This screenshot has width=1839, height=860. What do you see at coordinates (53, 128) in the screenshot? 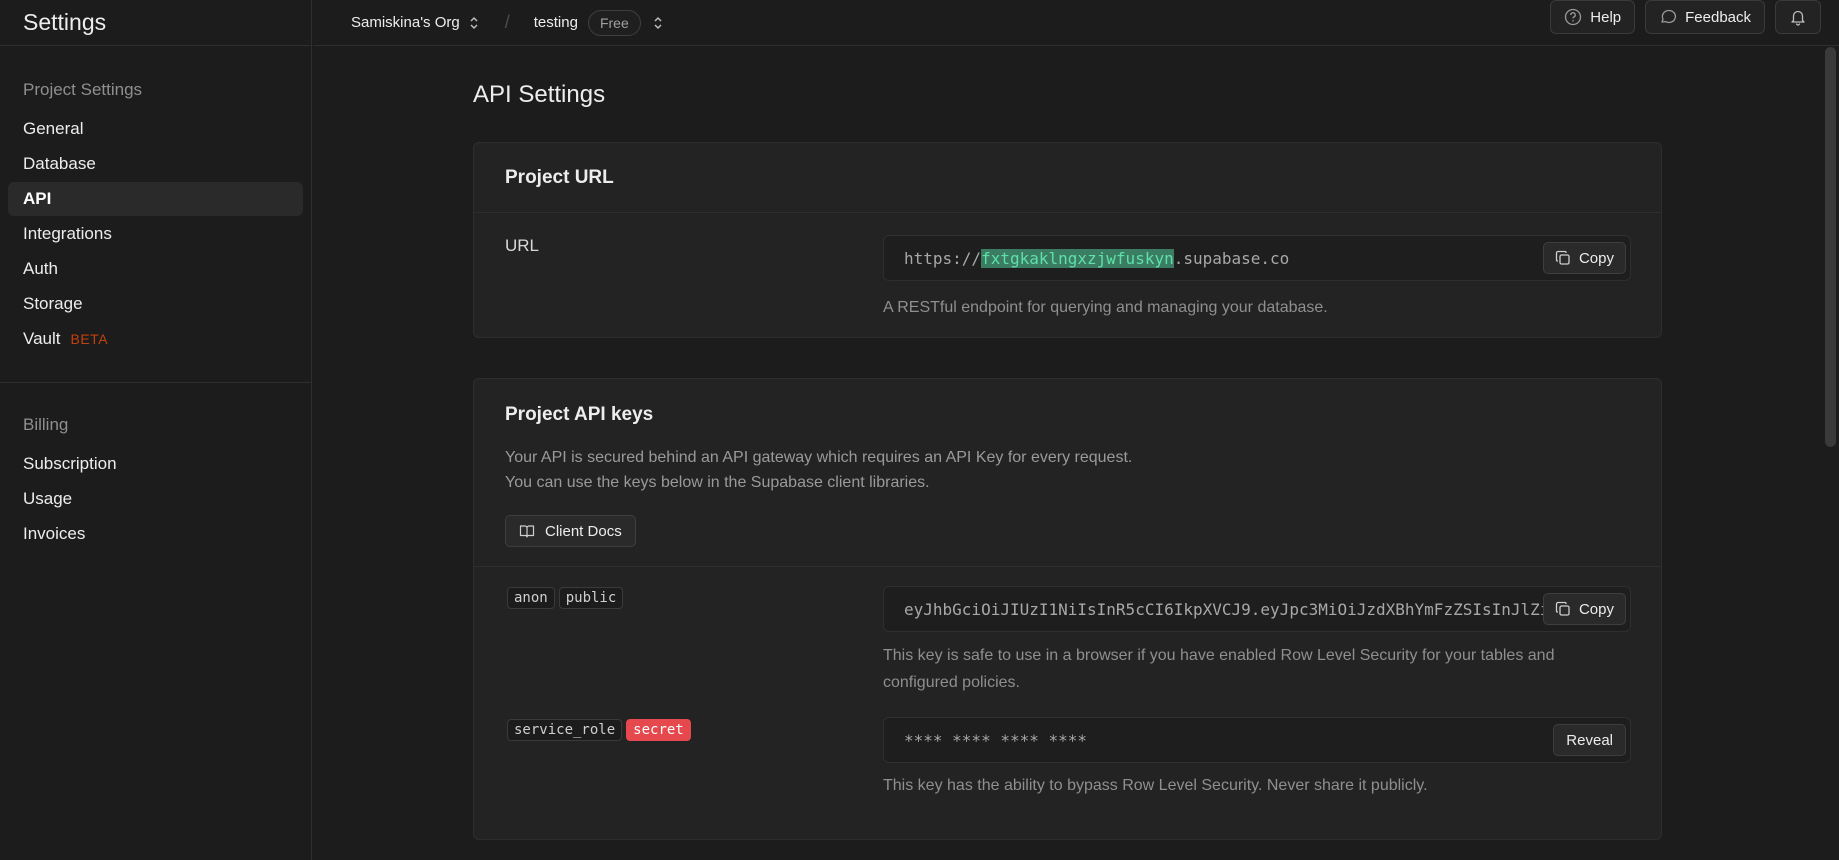
I see `sidebar-item-label: General` at bounding box center [53, 128].